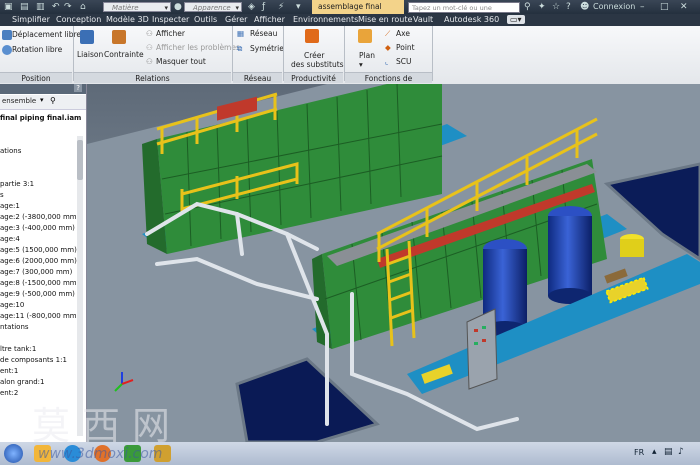 This screenshot has height=465, width=700. What do you see at coordinates (9, 371) in the screenshot?
I see `tree-item: ent:1` at bounding box center [9, 371].